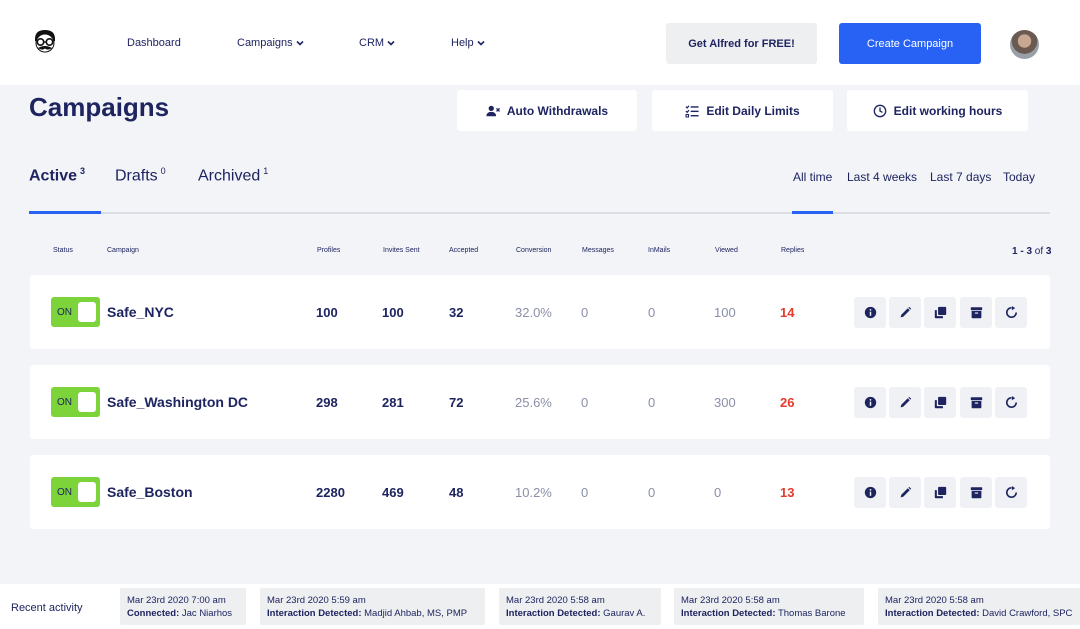 The width and height of the screenshot is (1080, 629). What do you see at coordinates (177, 402) in the screenshot?
I see `campaign-name: Safe_Washington DC` at bounding box center [177, 402].